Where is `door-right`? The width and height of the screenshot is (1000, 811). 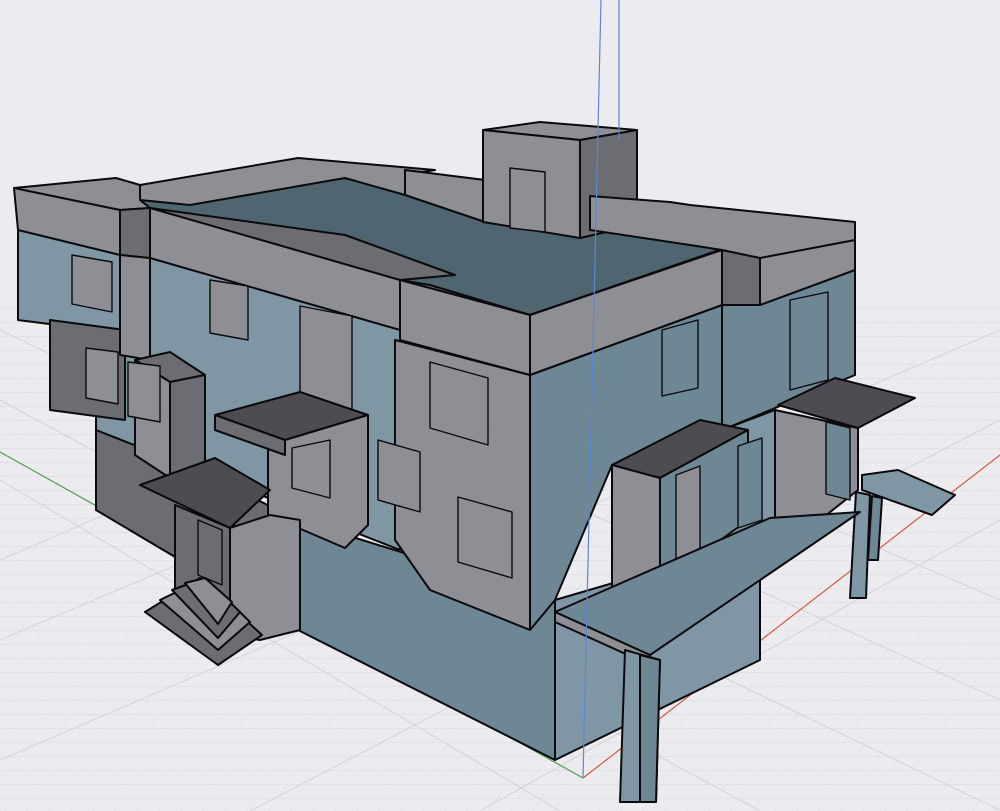 door-right is located at coordinates (838, 461).